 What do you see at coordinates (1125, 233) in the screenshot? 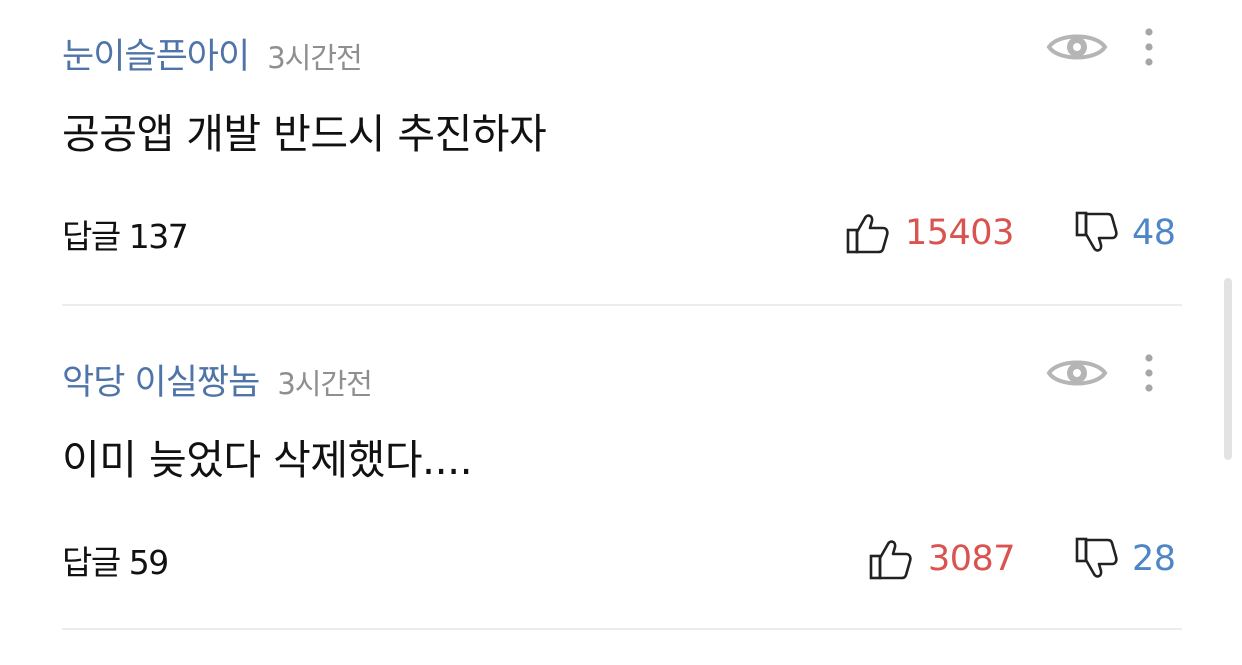
I see `dislike-button: 48` at bounding box center [1125, 233].